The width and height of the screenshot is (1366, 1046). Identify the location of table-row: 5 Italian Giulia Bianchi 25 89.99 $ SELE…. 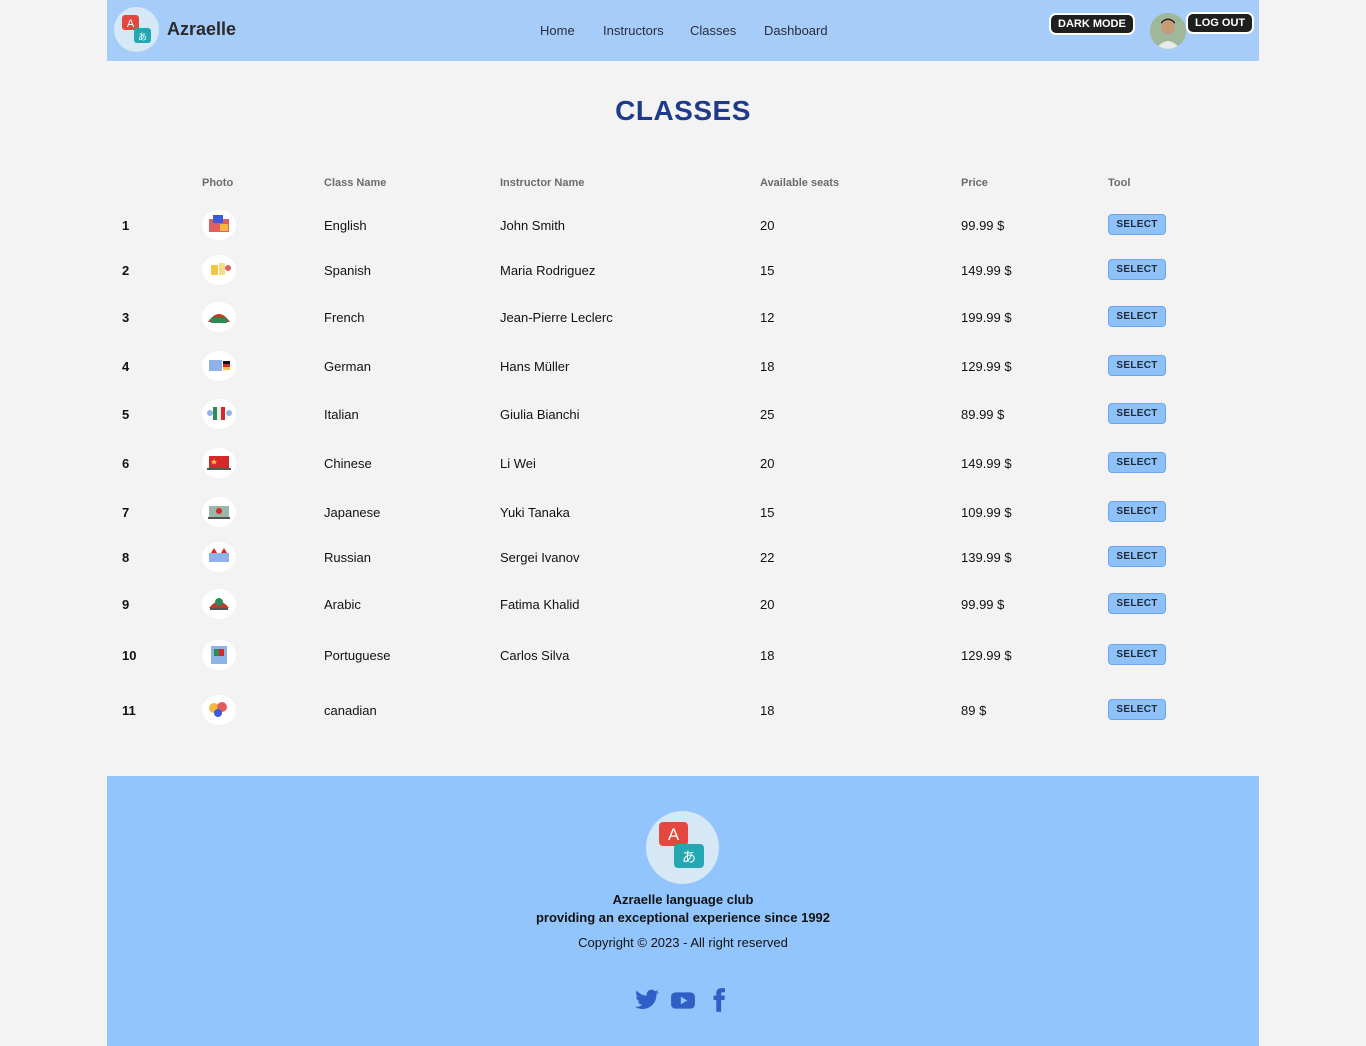
(683, 414).